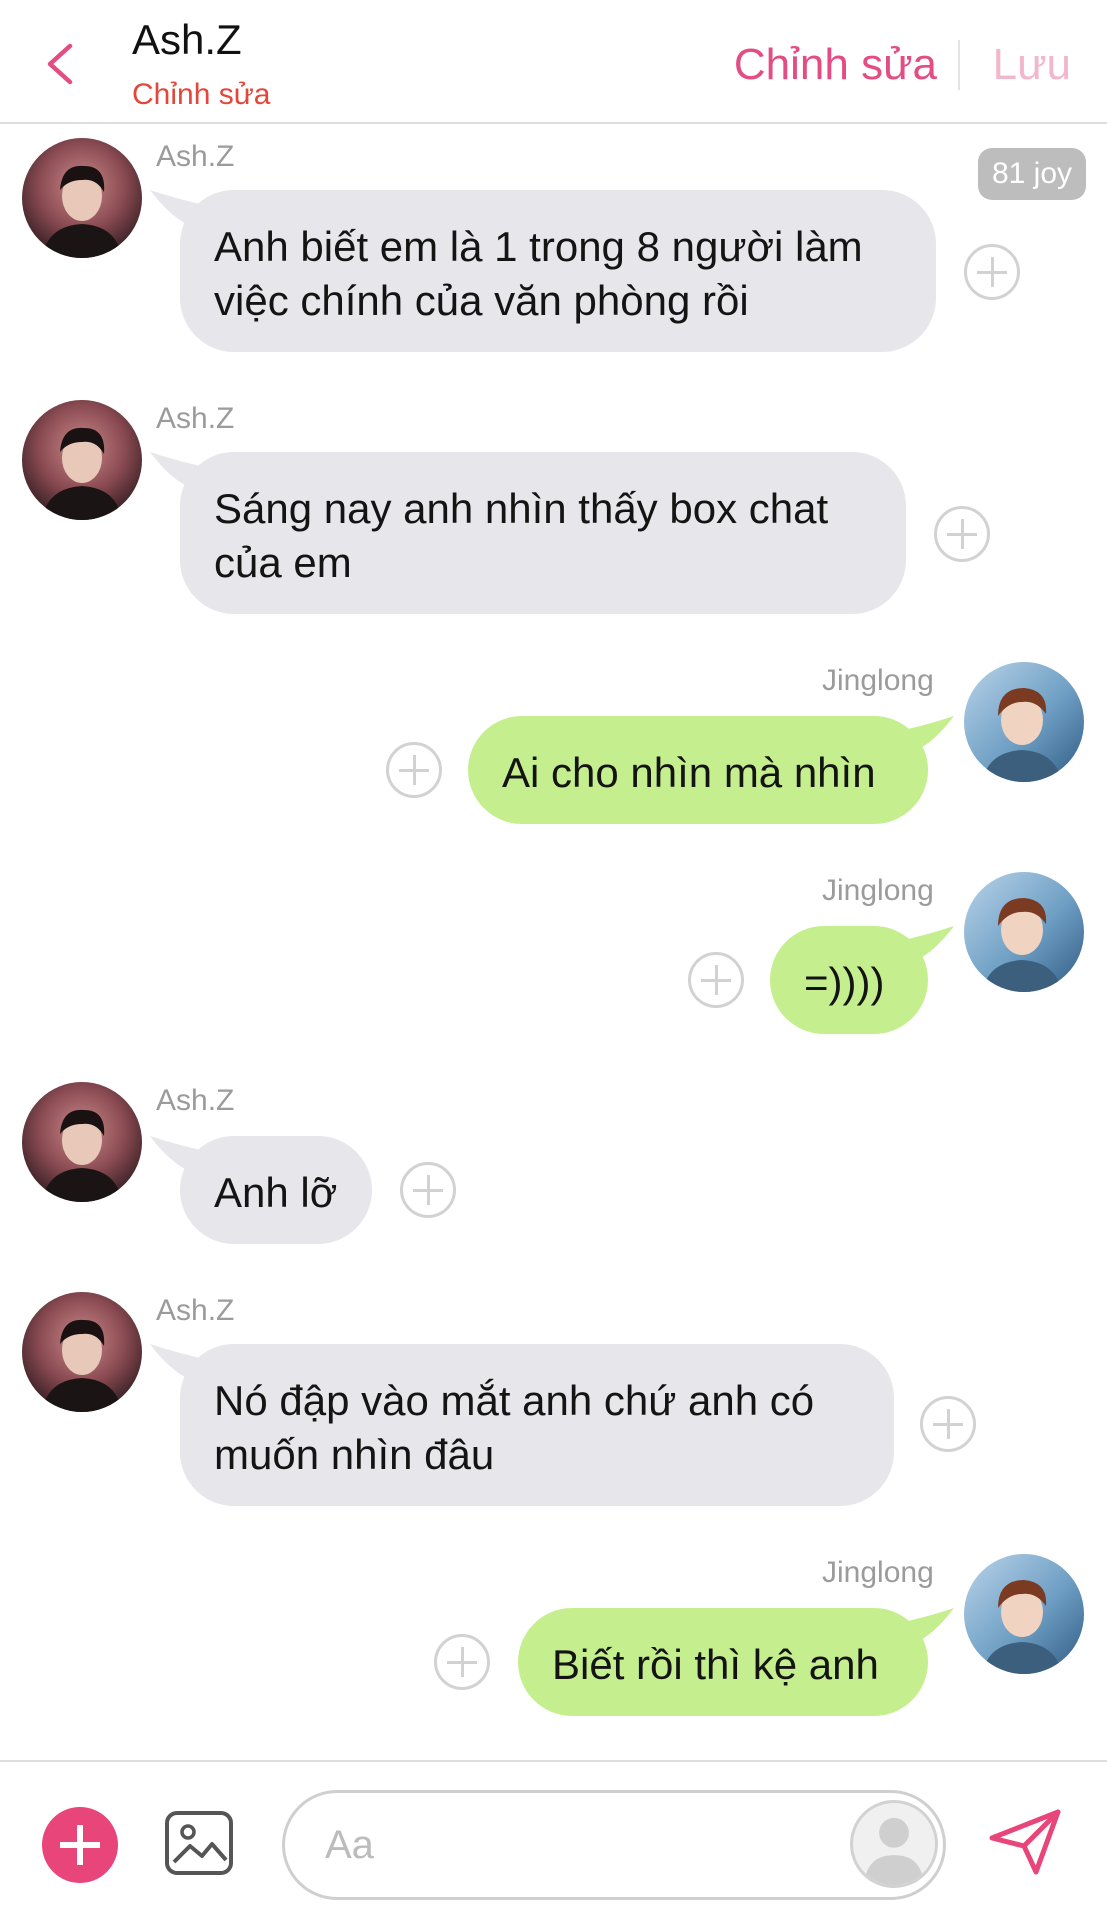 Image resolution: width=1107 pixels, height=1920 pixels. What do you see at coordinates (689, 772) in the screenshot?
I see `message-line: Ai cho nhìn mà nhìn` at bounding box center [689, 772].